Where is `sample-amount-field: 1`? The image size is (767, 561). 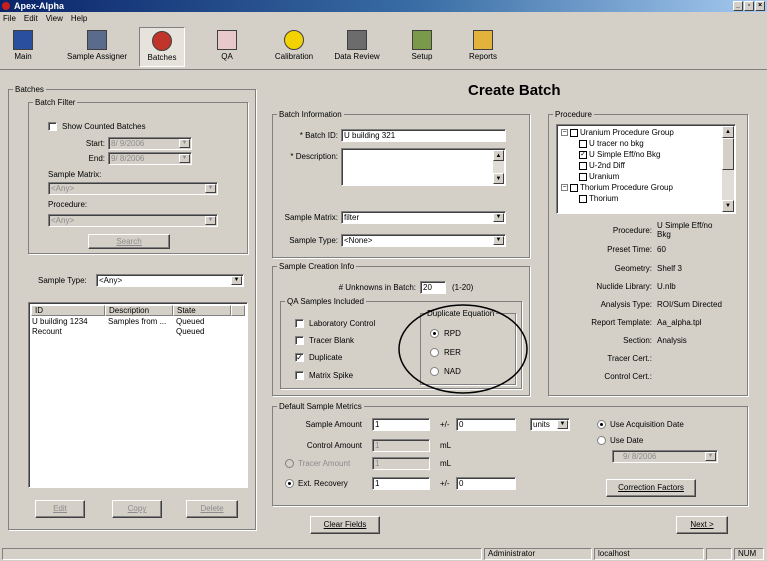 sample-amount-field: 1 is located at coordinates (401, 424).